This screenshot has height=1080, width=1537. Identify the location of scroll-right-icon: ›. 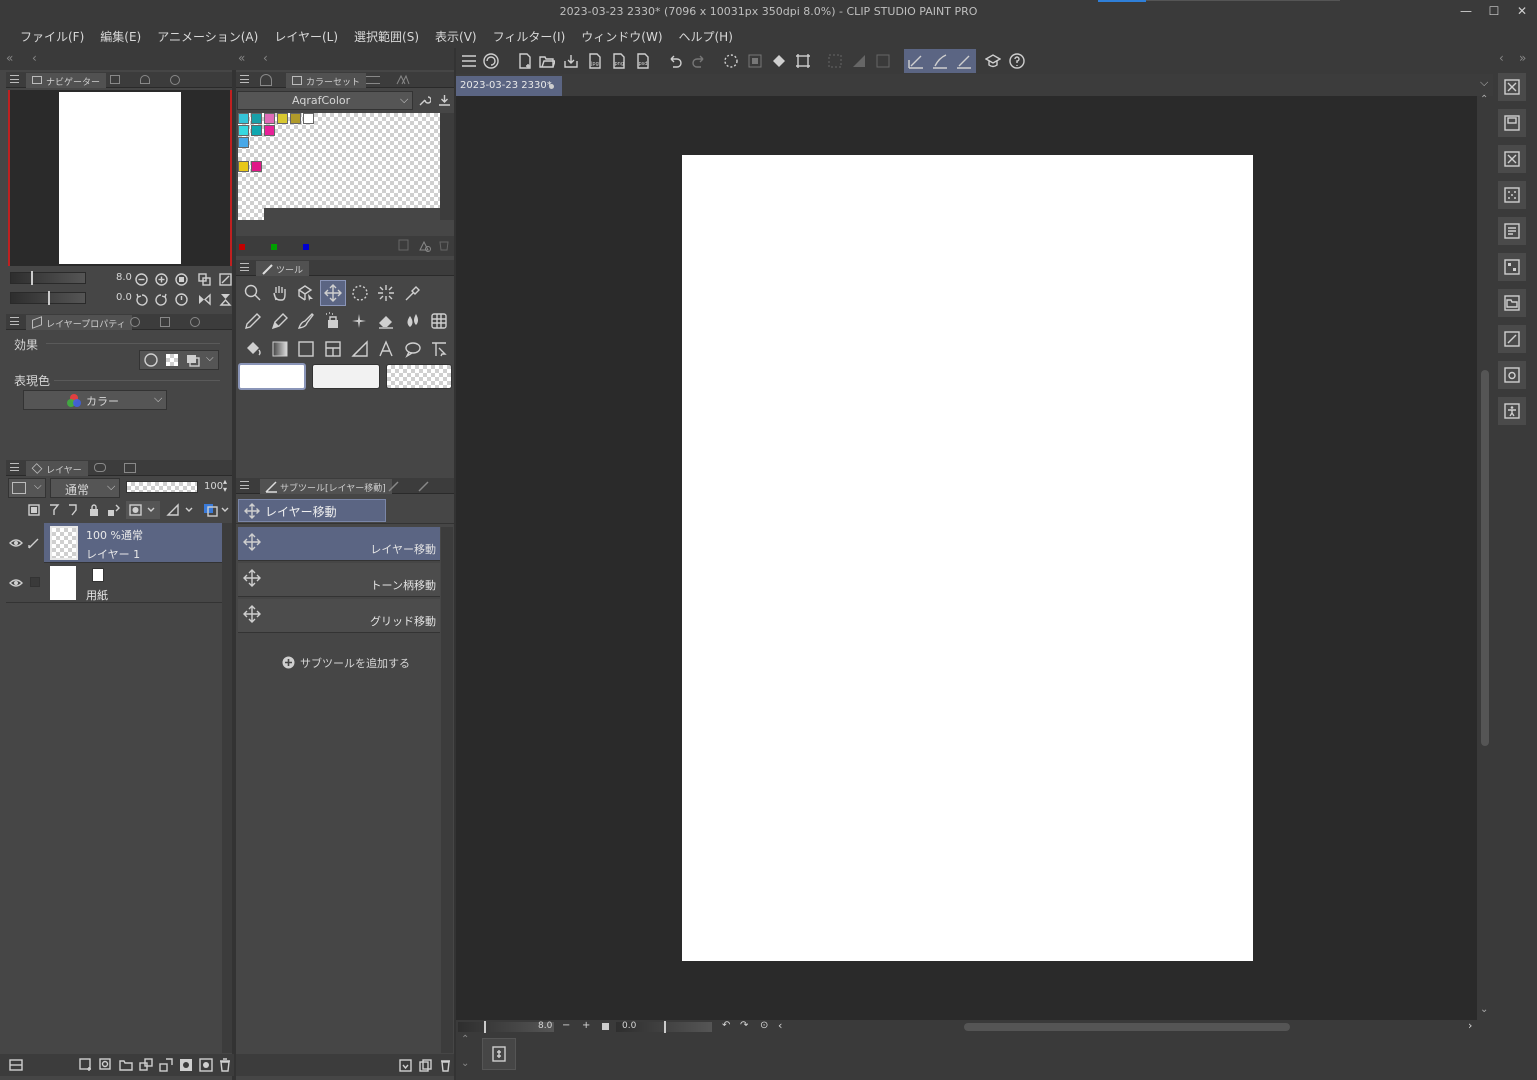
(1470, 1025).